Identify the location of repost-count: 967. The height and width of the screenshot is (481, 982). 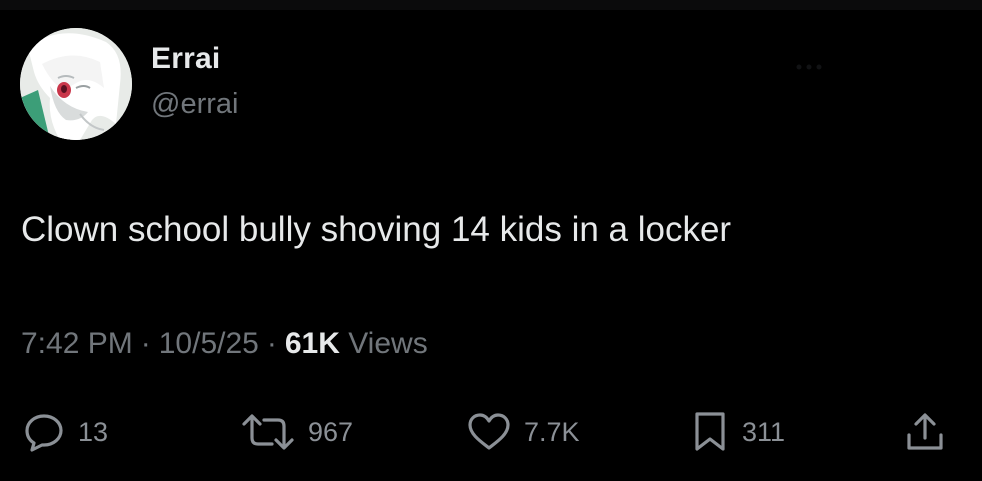
(331, 431).